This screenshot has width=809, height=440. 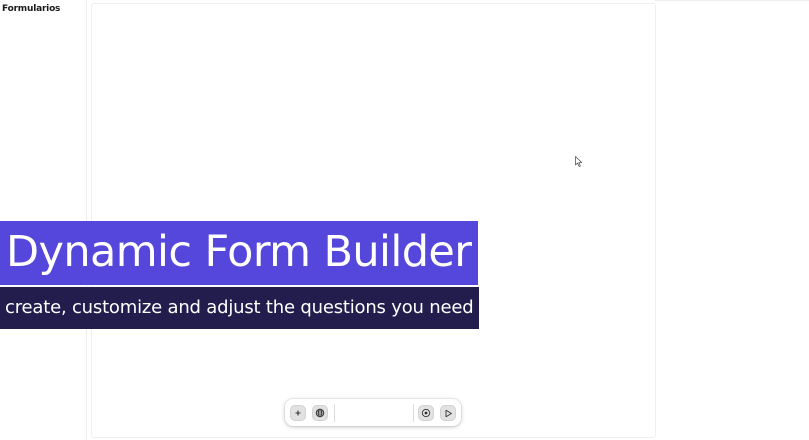 What do you see at coordinates (43, 220) in the screenshot?
I see `sidebar: Formularios` at bounding box center [43, 220].